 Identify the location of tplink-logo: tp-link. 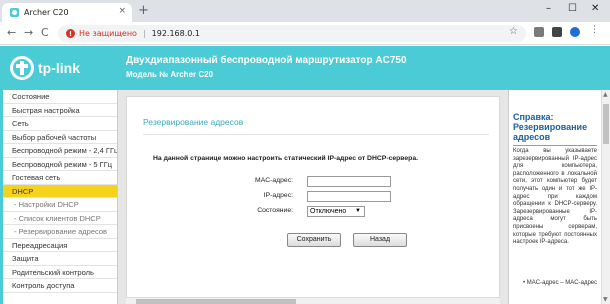
(45, 68).